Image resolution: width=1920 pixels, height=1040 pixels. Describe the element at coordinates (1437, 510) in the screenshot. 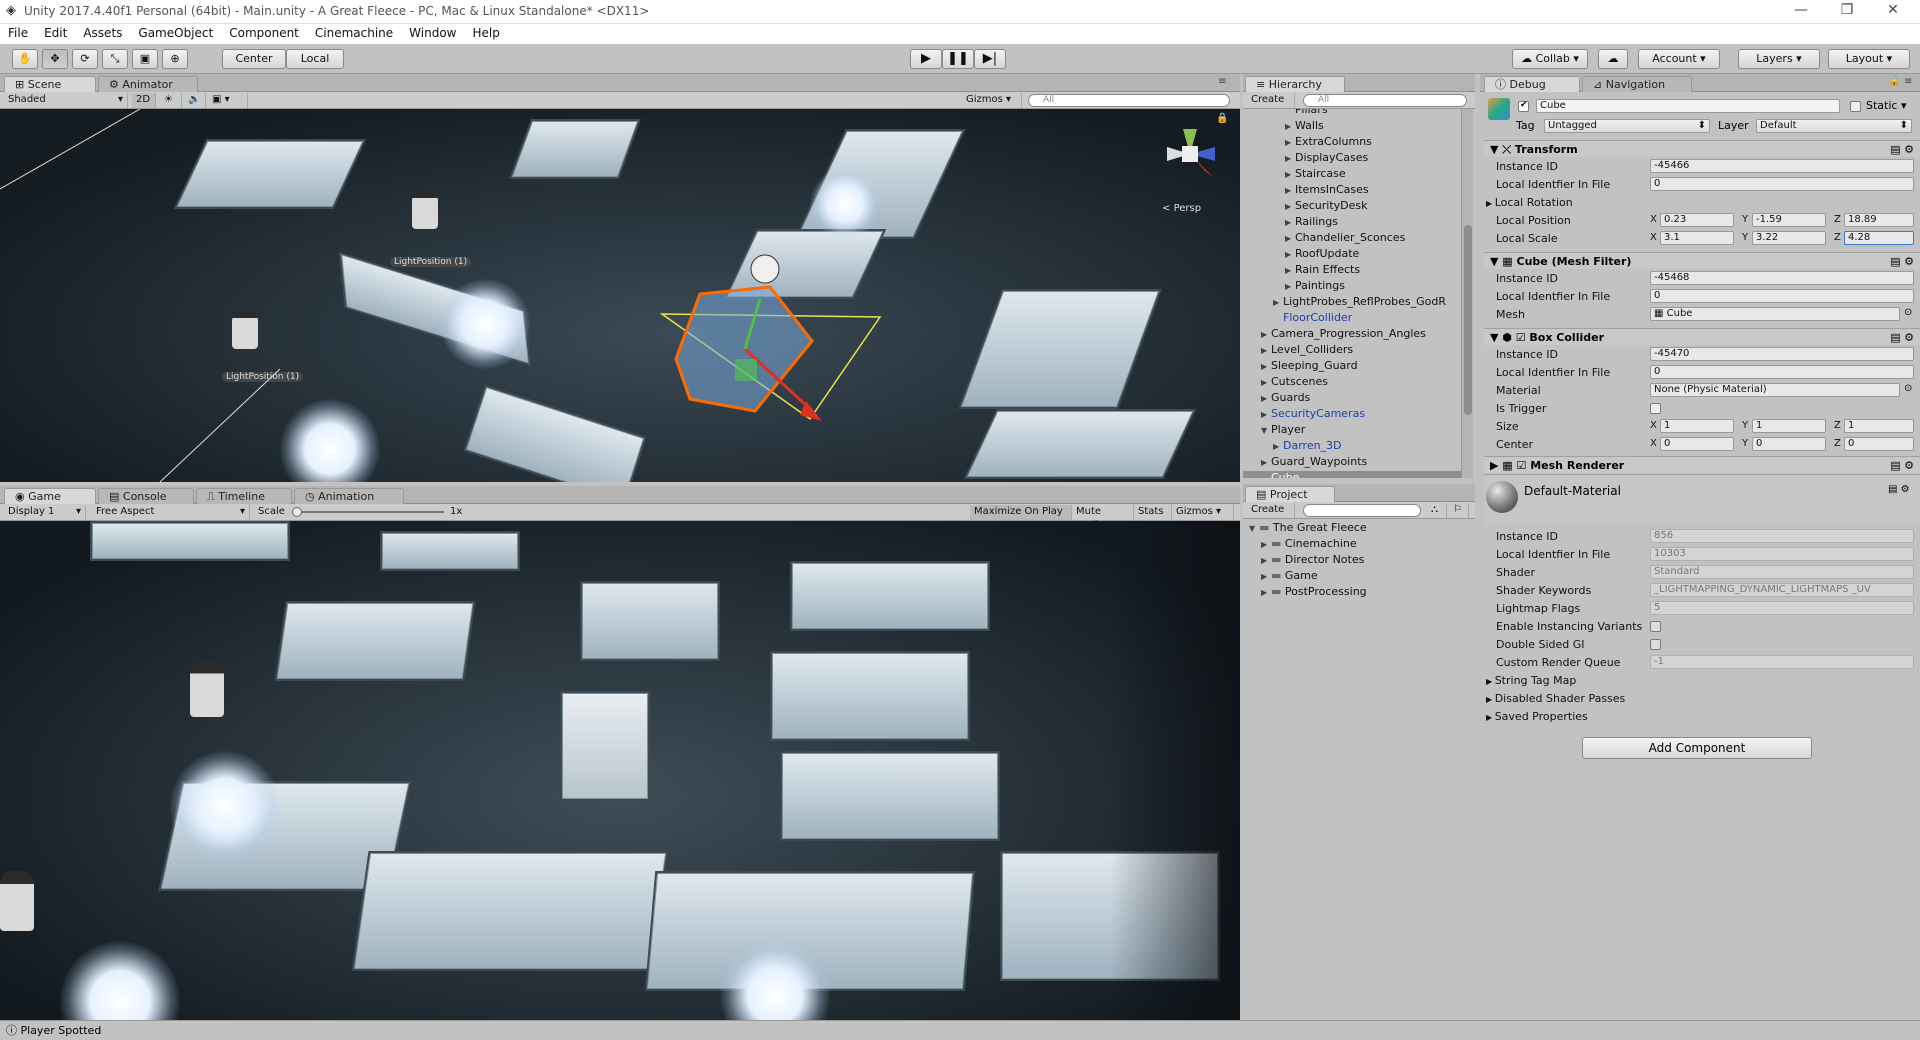

I see `filter-type-icon: ⛬` at that location.